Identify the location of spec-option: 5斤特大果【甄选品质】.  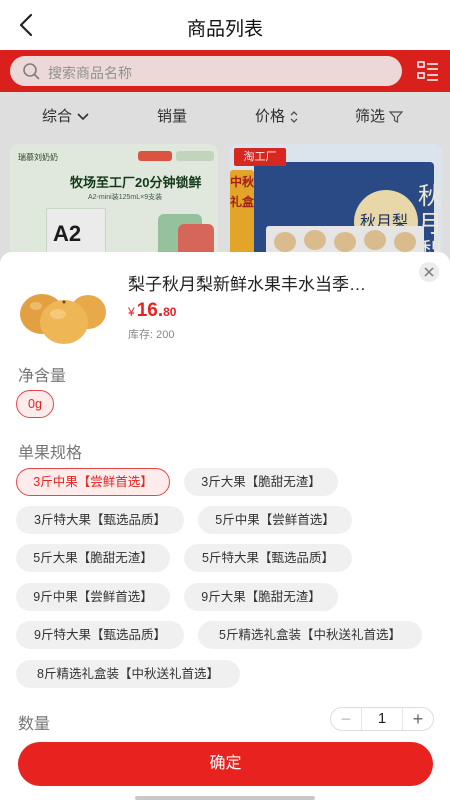
(268, 558).